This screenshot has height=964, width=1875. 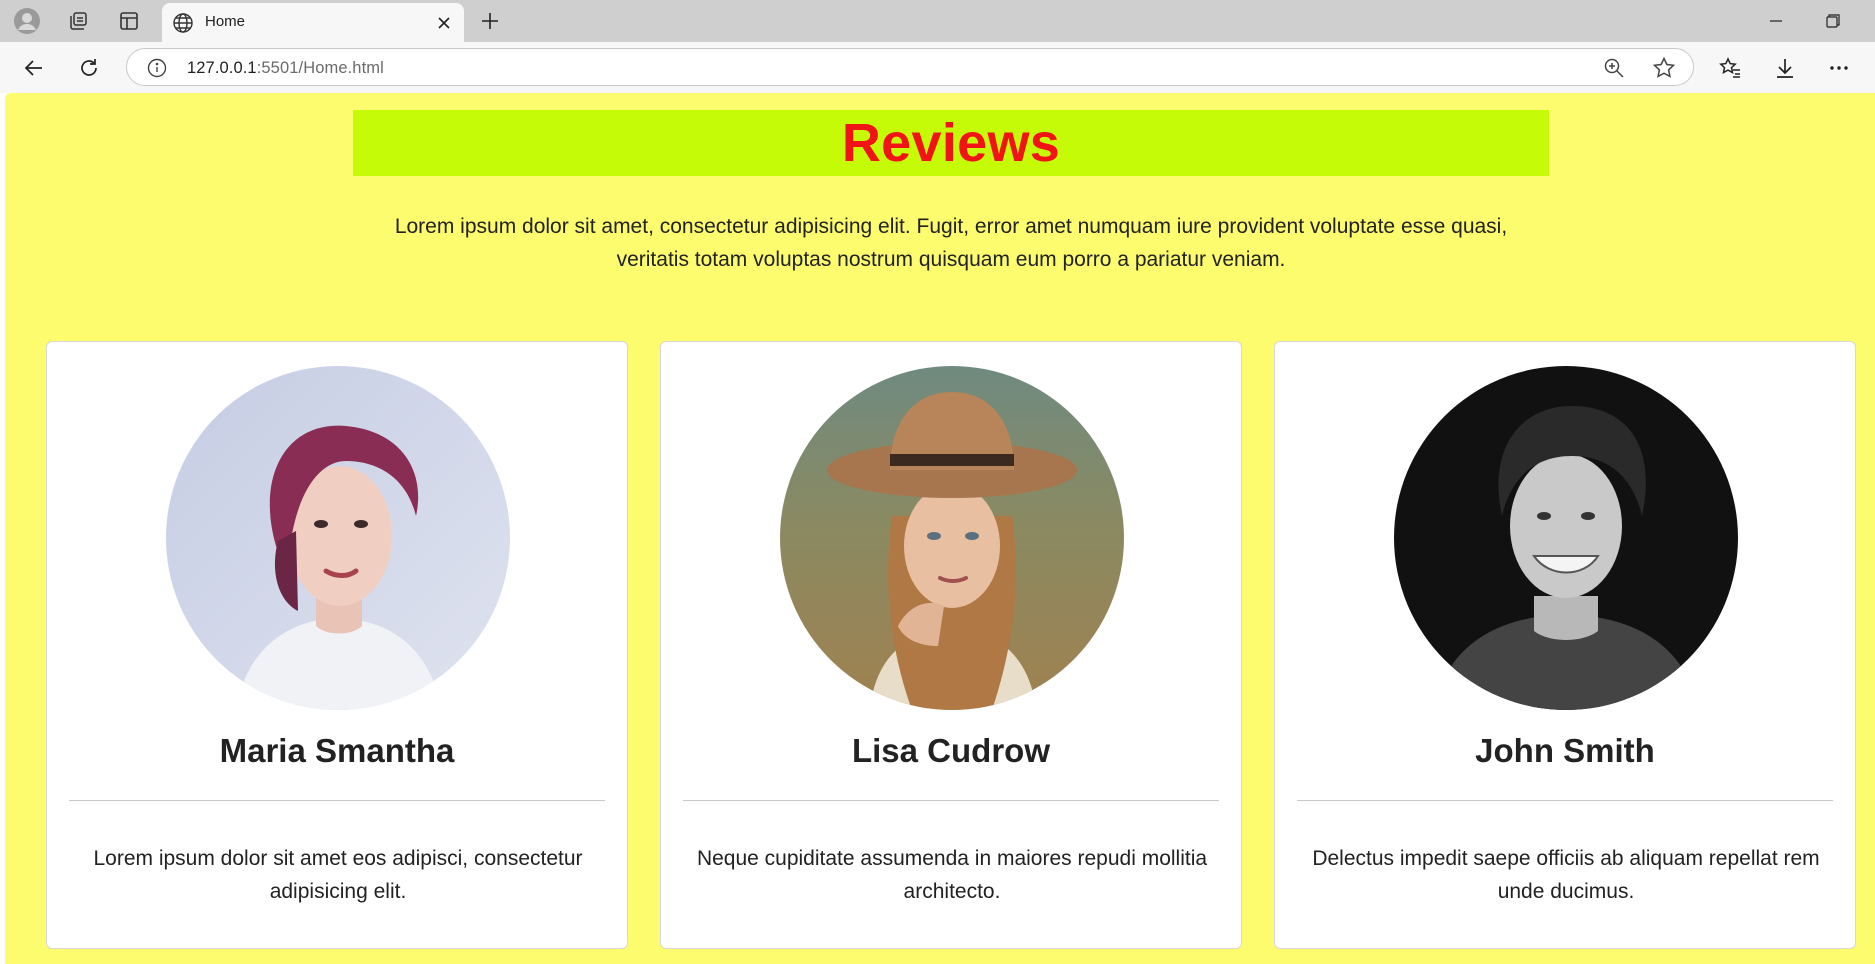 I want to click on profile-avatar-icon, so click(x=27, y=21).